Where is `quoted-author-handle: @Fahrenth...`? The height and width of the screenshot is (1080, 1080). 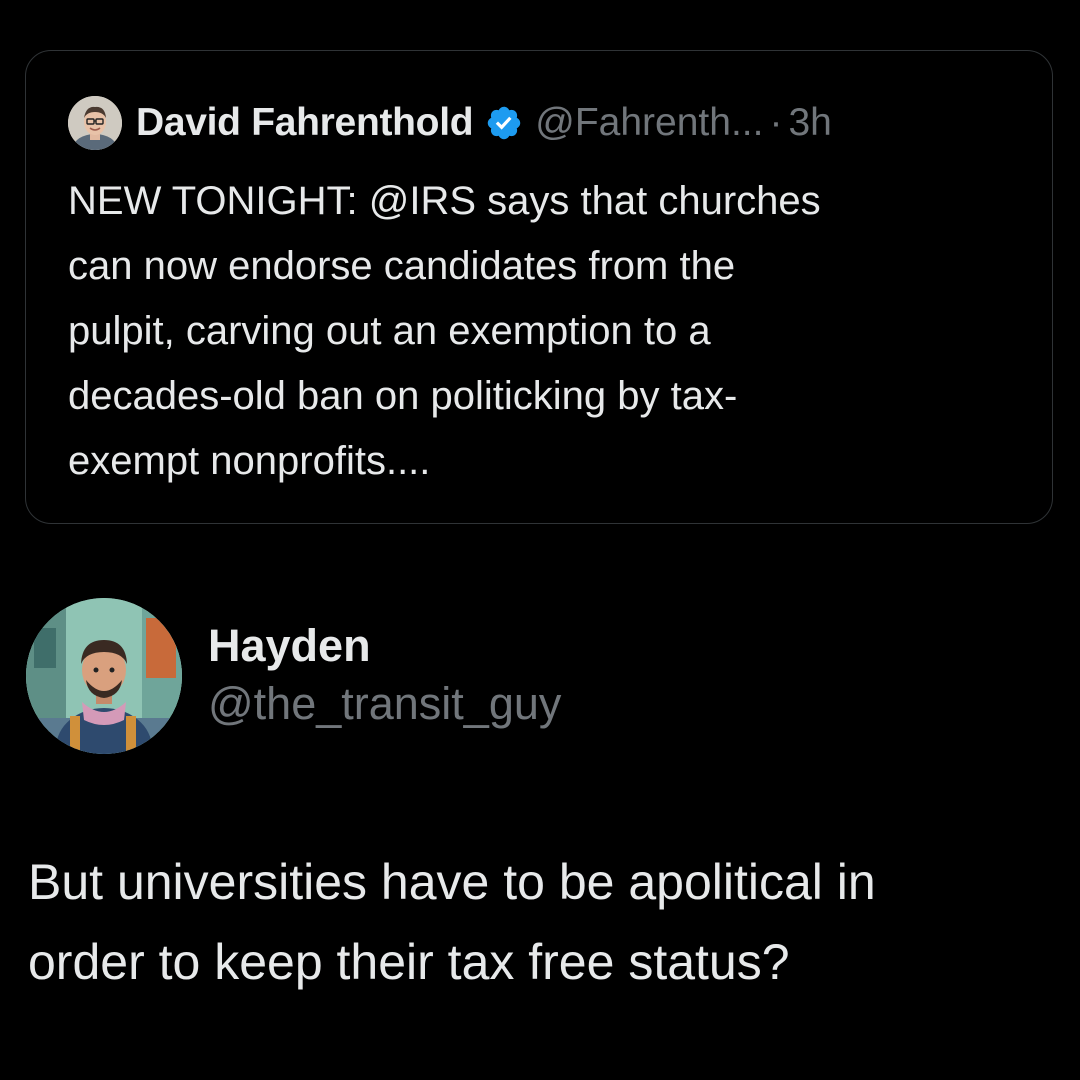
quoted-author-handle: @Fahrenth... is located at coordinates (649, 123).